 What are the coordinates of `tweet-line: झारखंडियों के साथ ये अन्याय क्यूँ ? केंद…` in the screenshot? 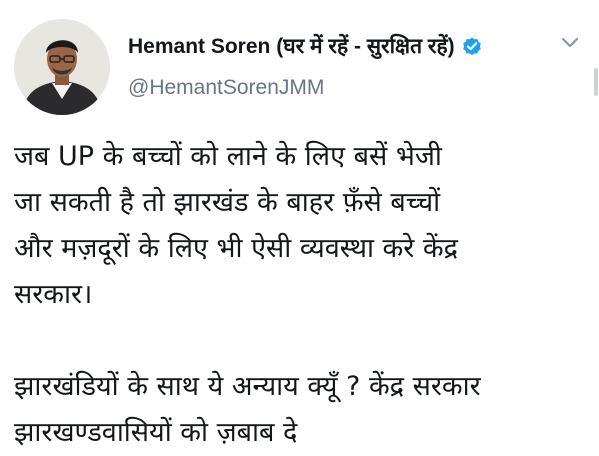 It's located at (247, 386).